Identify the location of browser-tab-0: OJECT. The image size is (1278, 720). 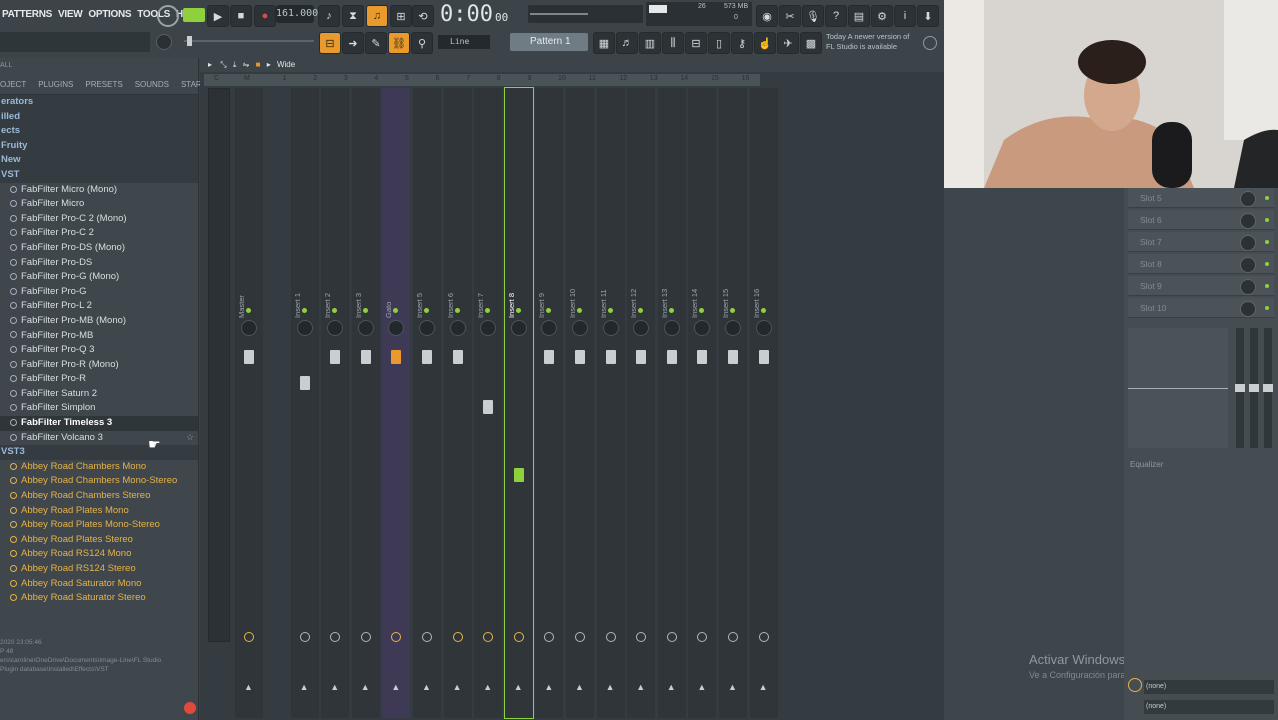
(13, 84).